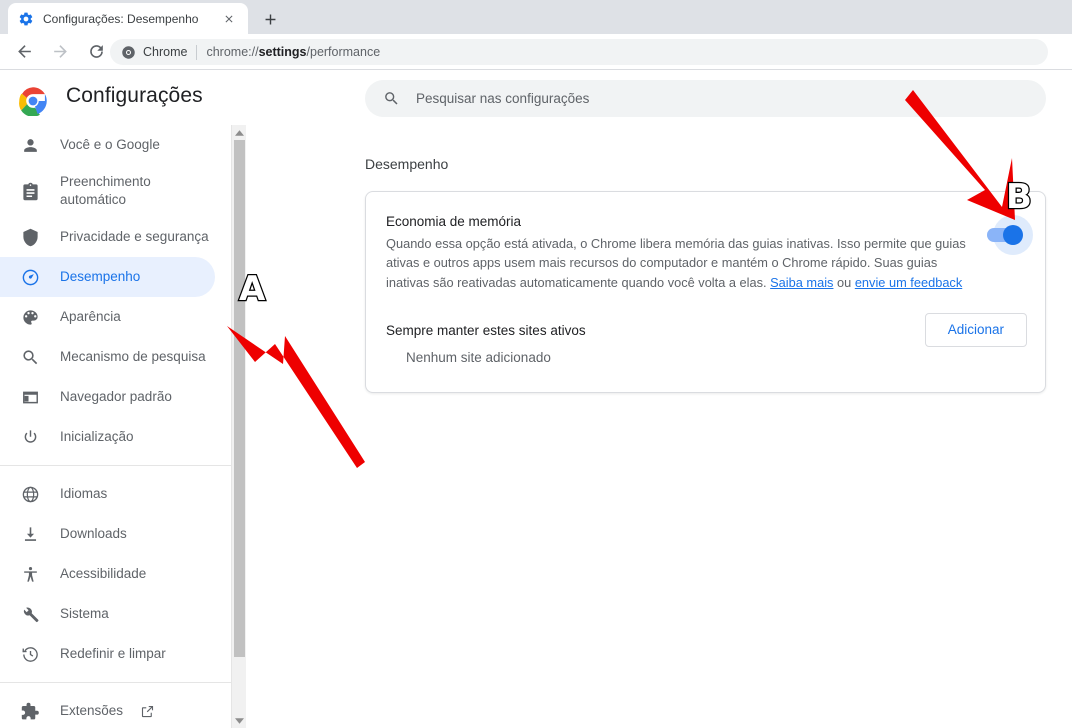  Describe the element at coordinates (30, 654) in the screenshot. I see `history-restore-icon` at that location.